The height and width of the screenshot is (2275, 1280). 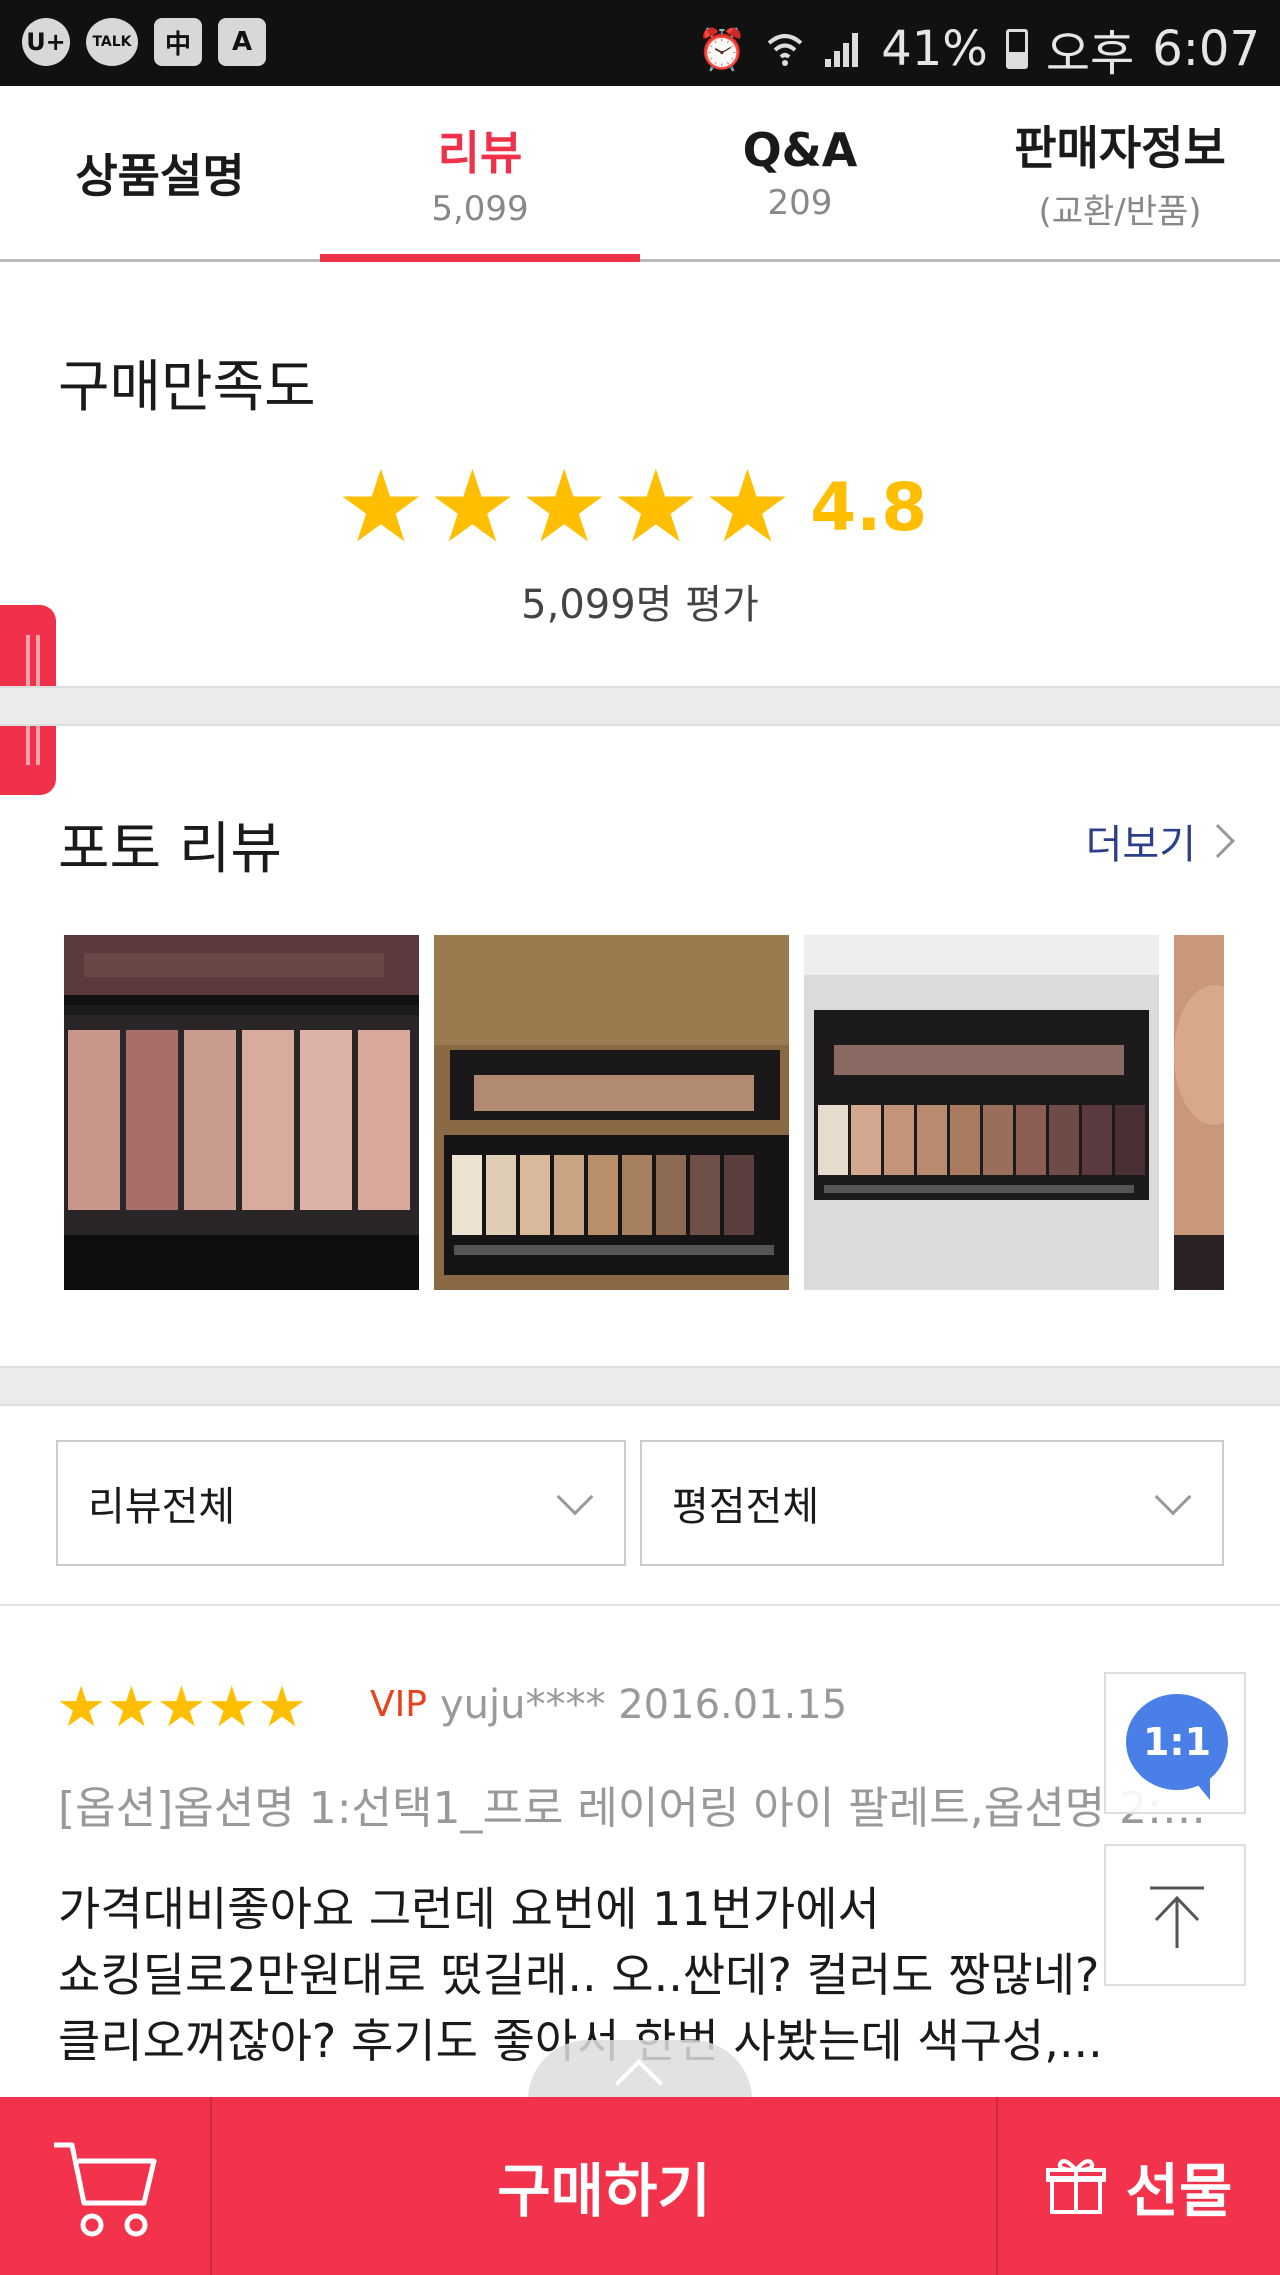 What do you see at coordinates (523, 1705) in the screenshot?
I see `review-user: yuju****` at bounding box center [523, 1705].